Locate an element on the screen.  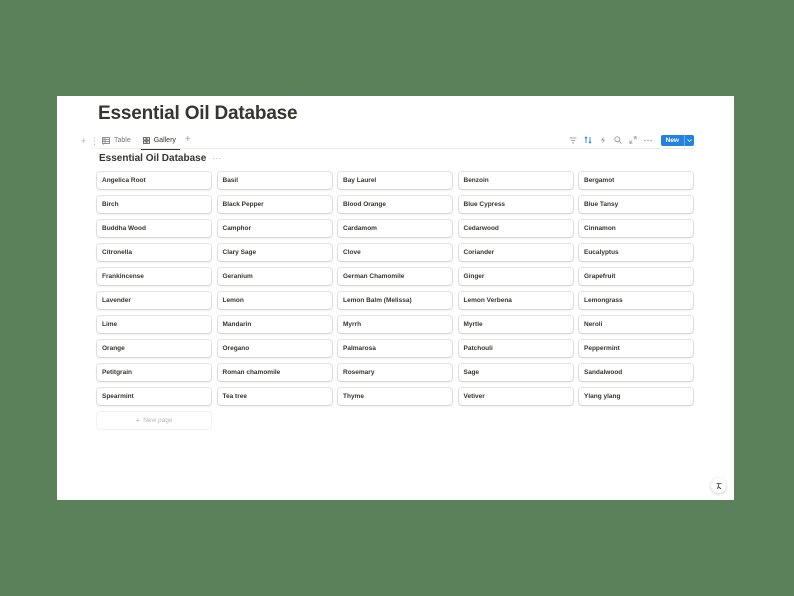
gallery-card: Roman chamomile is located at coordinates (274, 372).